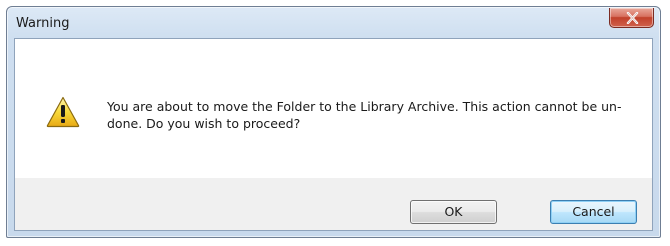  Describe the element at coordinates (453, 212) in the screenshot. I see `ok-button: OK` at that location.